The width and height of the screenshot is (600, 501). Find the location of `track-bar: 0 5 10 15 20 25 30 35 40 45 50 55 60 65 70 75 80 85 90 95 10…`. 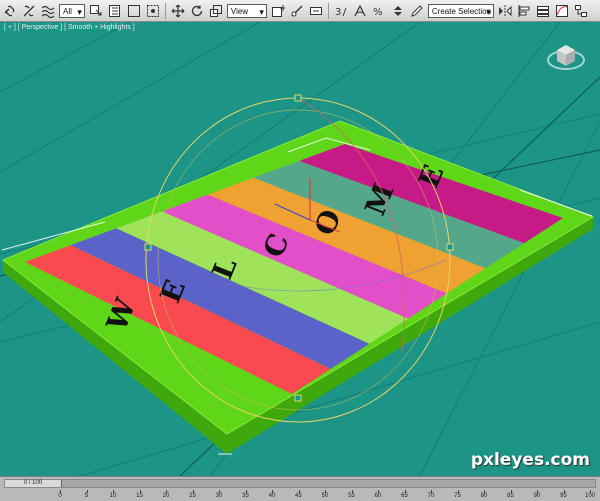

track-bar: 0 5 10 15 20 25 30 35 40 45 50 55 60 65 70 75 80 85 90 95 10… is located at coordinates (300, 495).